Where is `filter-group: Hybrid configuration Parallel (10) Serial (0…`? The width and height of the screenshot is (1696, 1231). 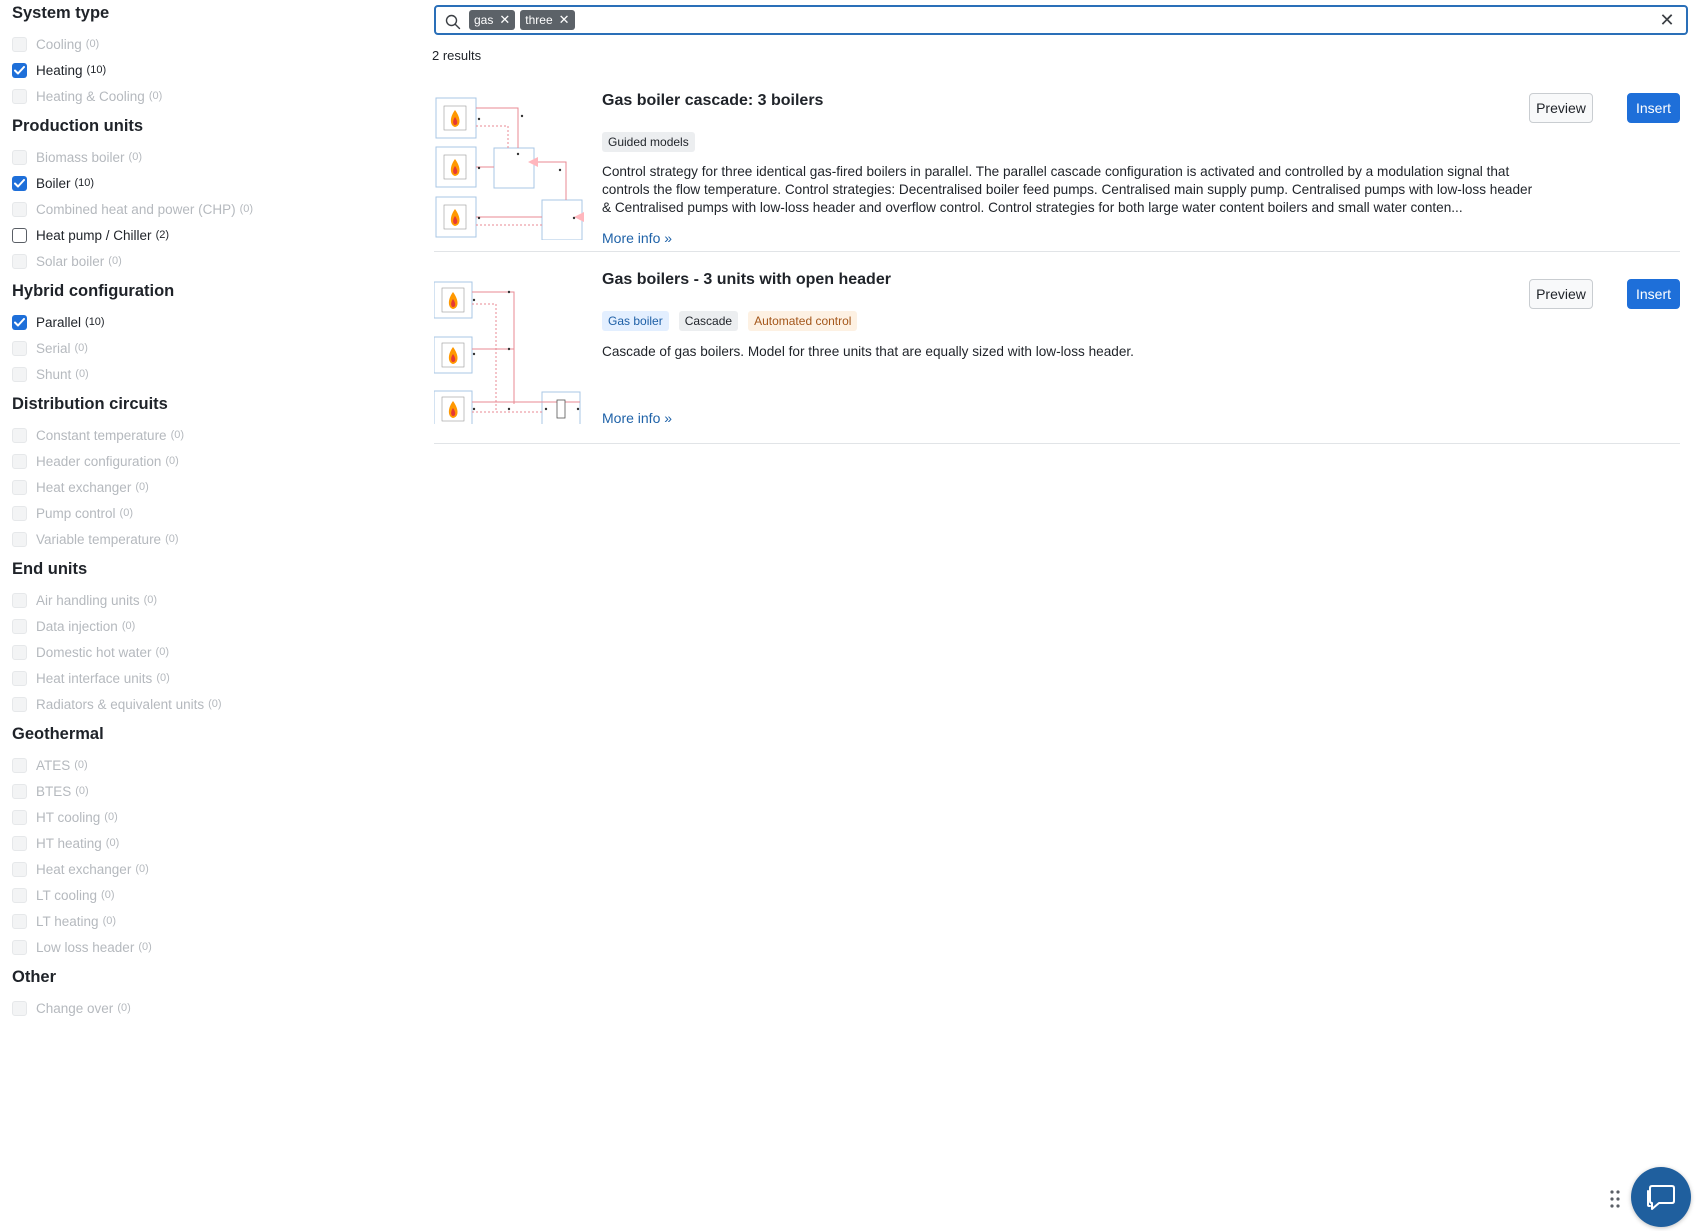
filter-group: Hybrid configuration Parallel (10) Serial (0… is located at coordinates (207, 333).